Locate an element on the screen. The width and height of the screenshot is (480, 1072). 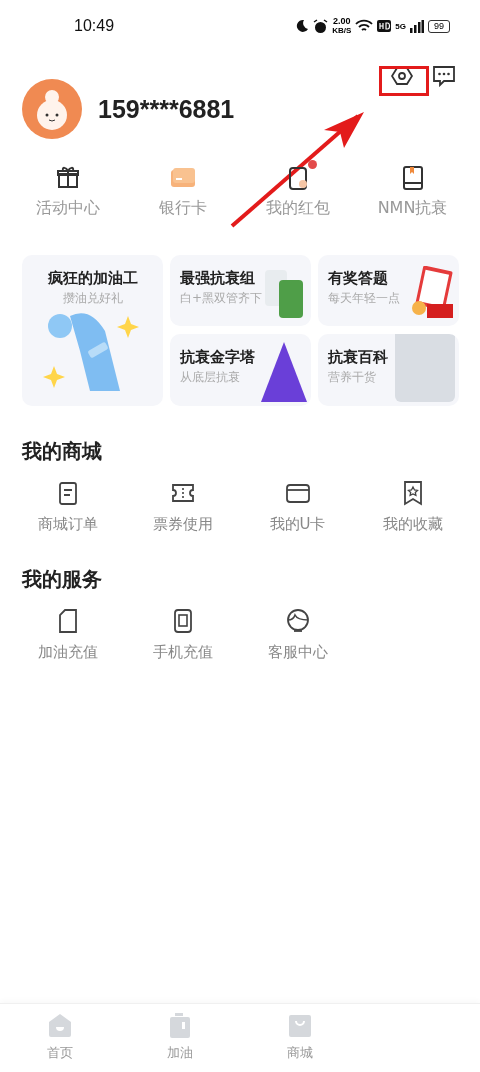
card-subtitle: 从底层抗衰 is located at coordinates (210, 377).